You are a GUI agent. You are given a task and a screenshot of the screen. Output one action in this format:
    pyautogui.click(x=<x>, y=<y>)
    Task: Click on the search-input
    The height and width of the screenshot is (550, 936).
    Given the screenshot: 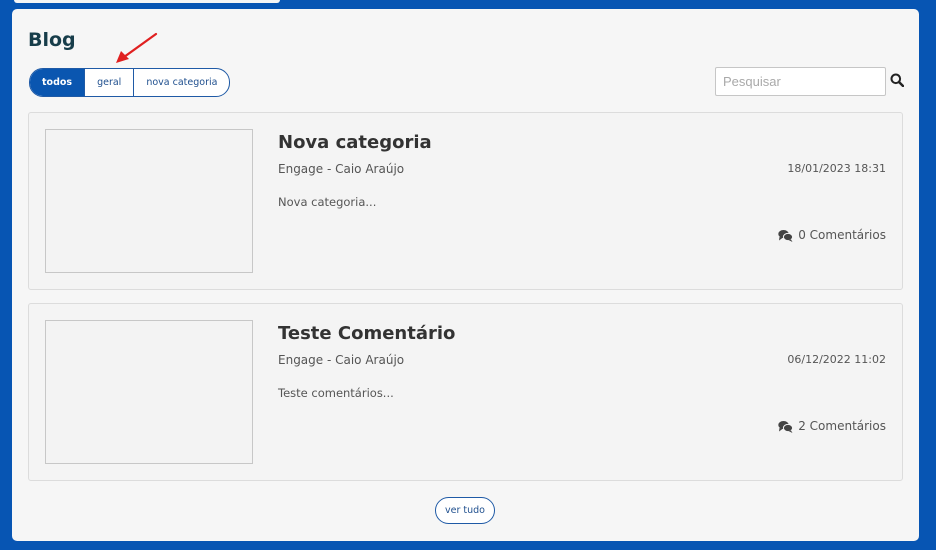 What is the action you would take?
    pyautogui.click(x=800, y=81)
    